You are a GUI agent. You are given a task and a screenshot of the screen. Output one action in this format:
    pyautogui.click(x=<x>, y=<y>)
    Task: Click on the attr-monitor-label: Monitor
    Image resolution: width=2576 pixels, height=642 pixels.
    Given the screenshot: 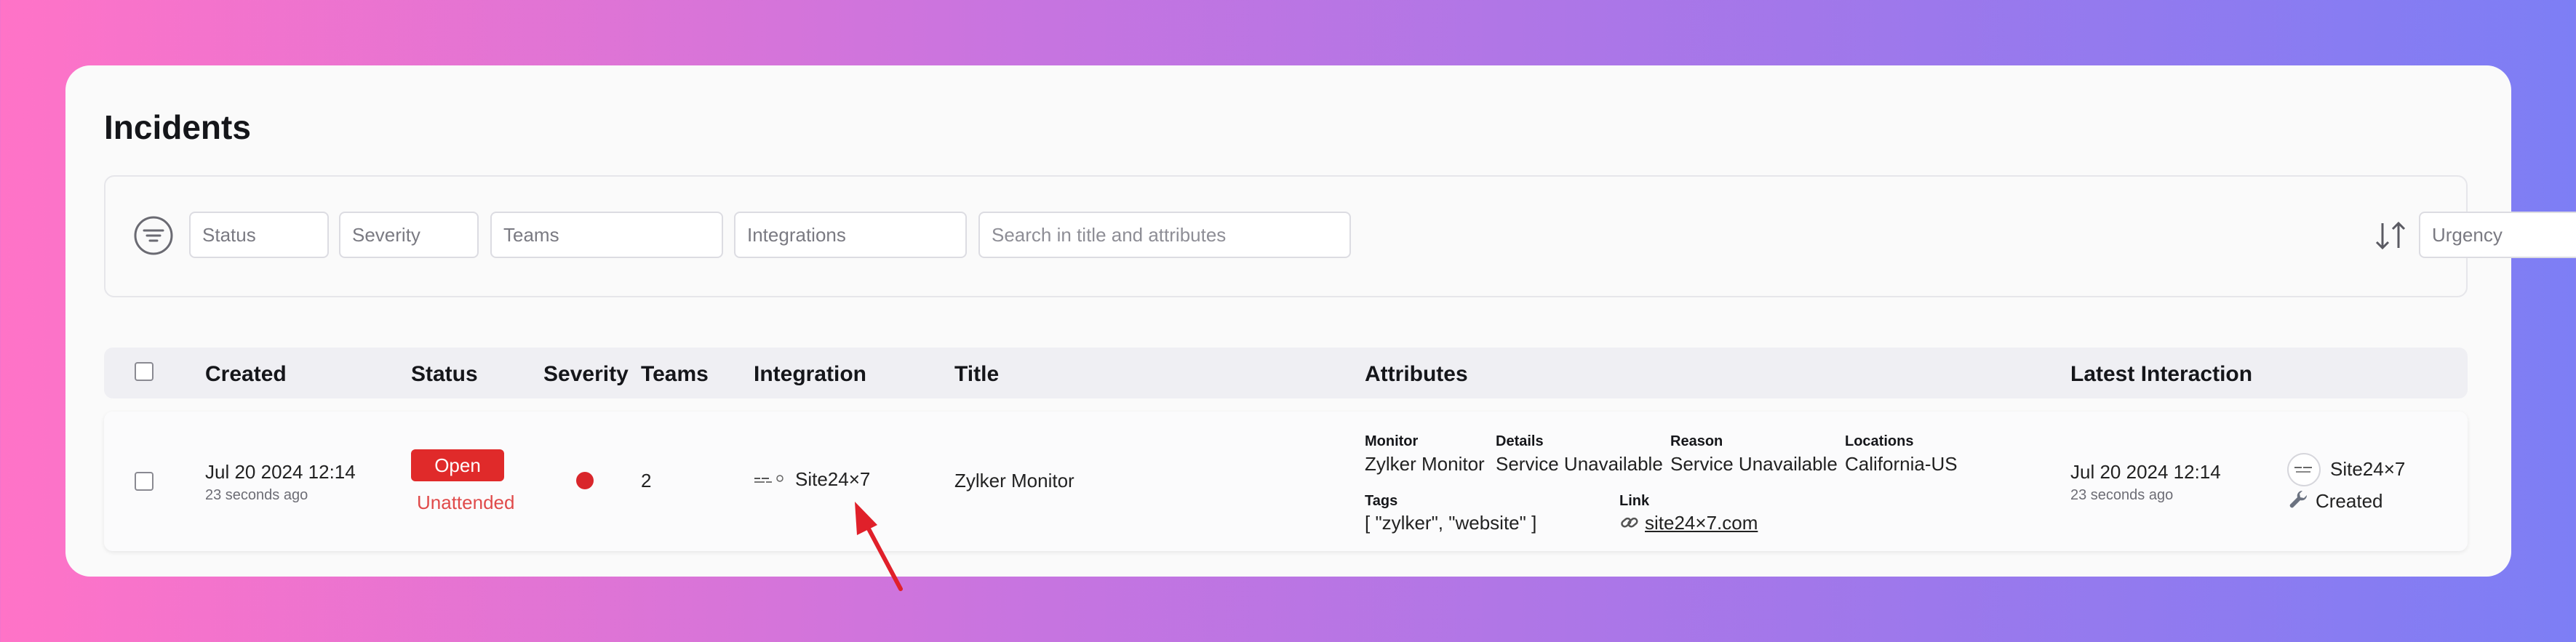 What is the action you would take?
    pyautogui.click(x=1392, y=441)
    